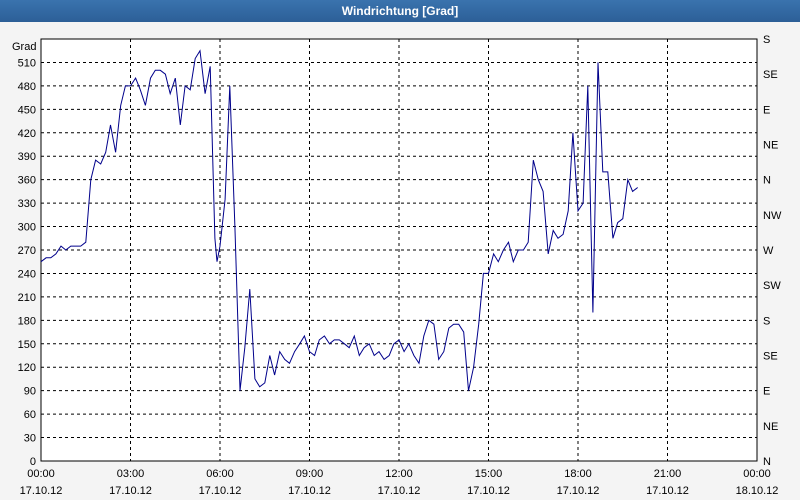  What do you see at coordinates (27, 228) in the screenshot?
I see `y-tick-label: 300` at bounding box center [27, 228].